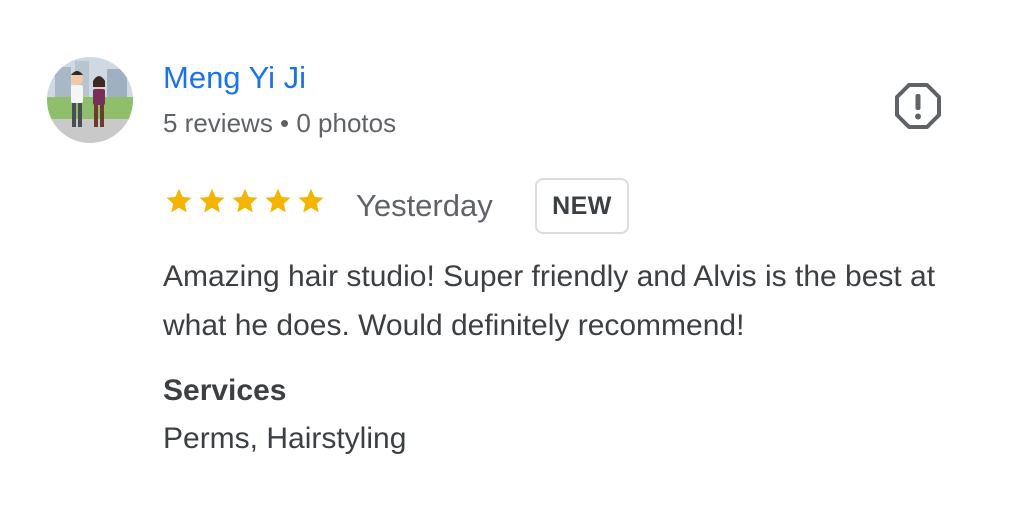 This screenshot has height=525, width=1024. Describe the element at coordinates (285, 438) in the screenshot. I see `services-value: Perms, Hairstyling` at that location.